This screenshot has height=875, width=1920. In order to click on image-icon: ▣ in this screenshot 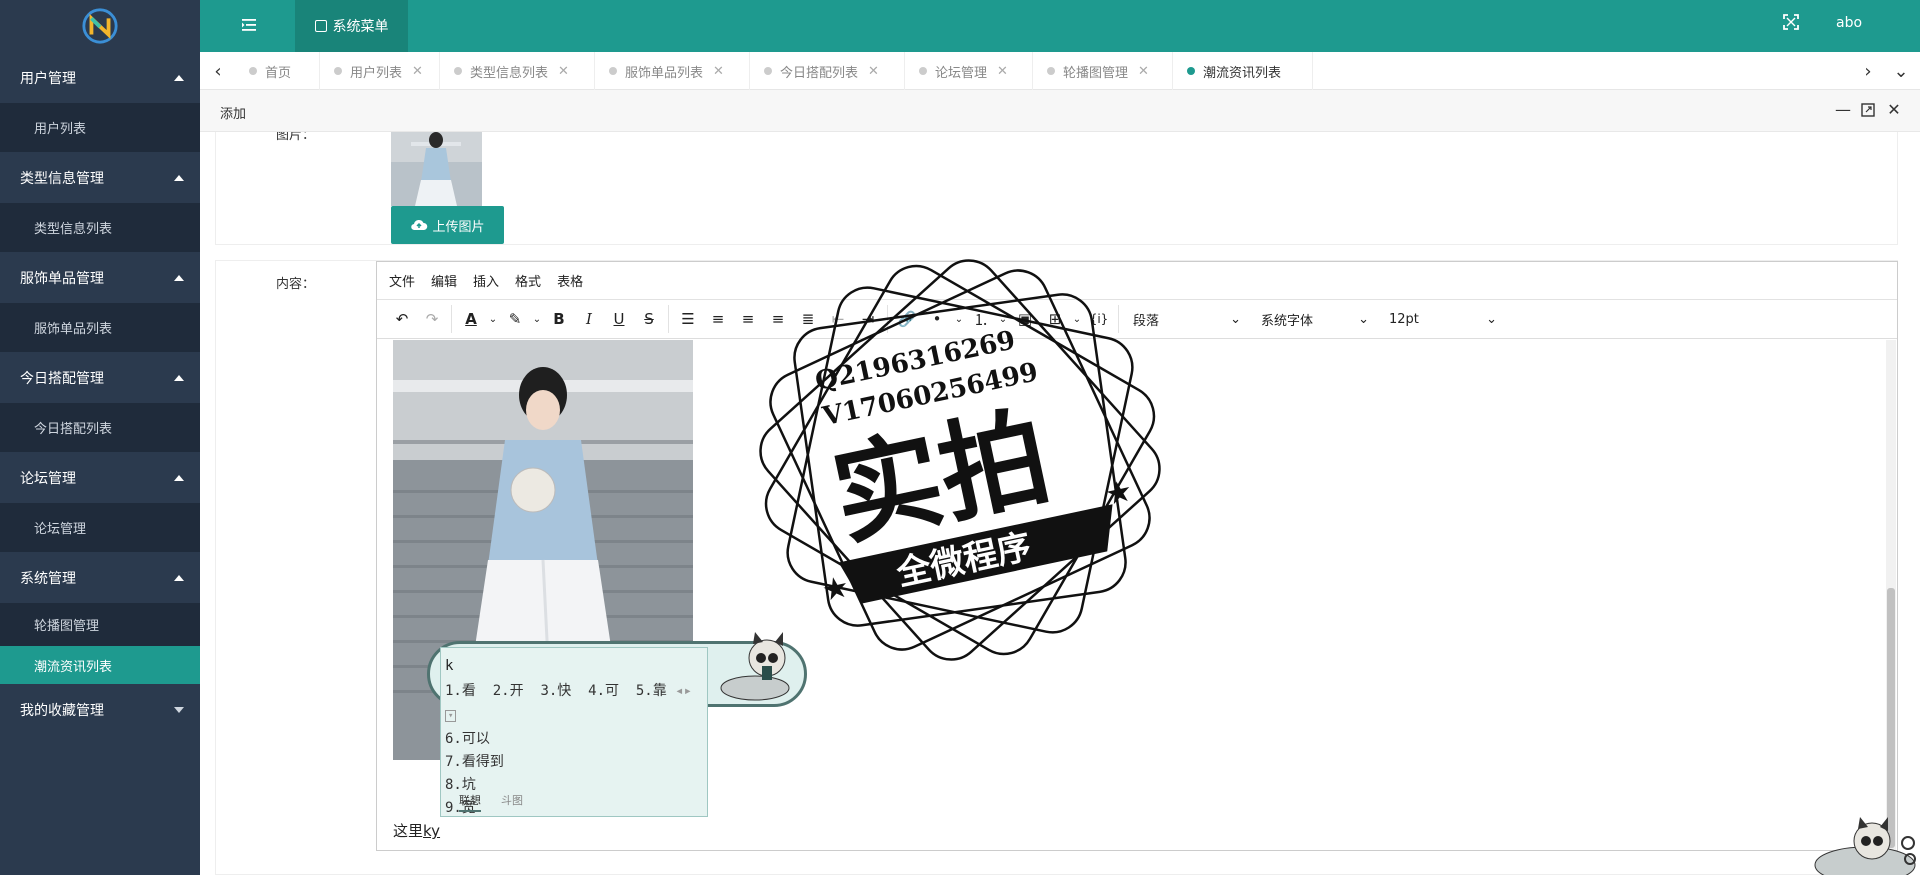, I will do `click(1025, 319)`.